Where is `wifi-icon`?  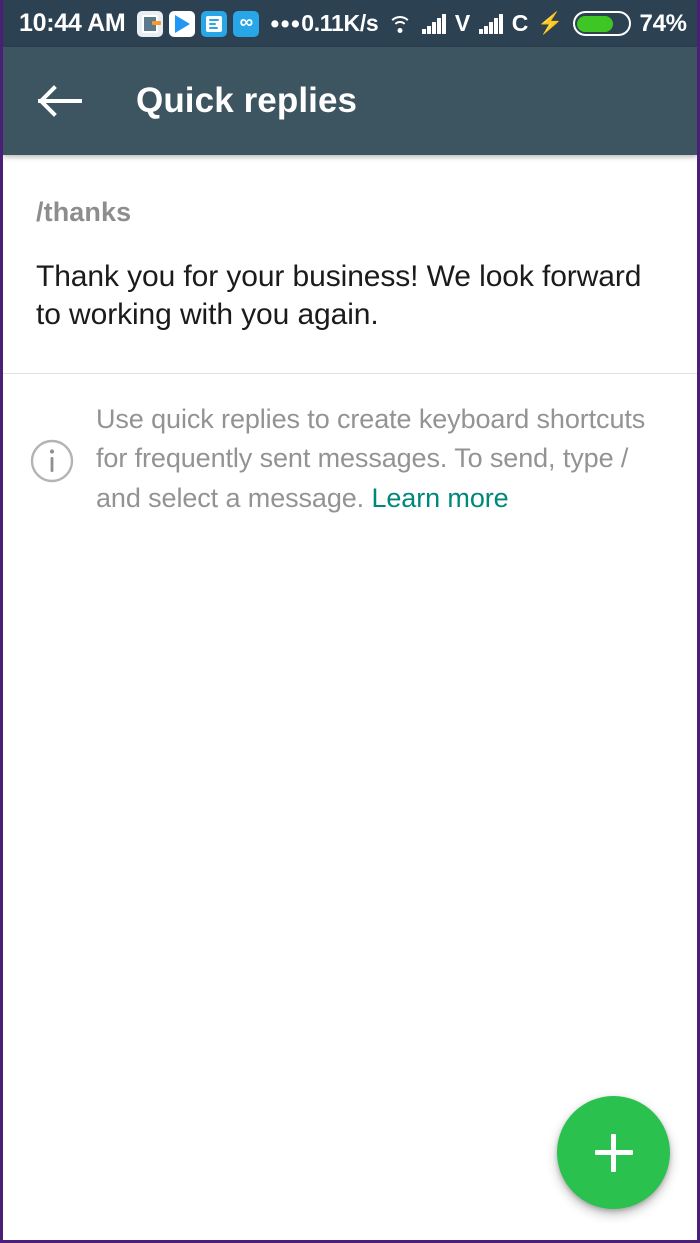
wifi-icon is located at coordinates (400, 24).